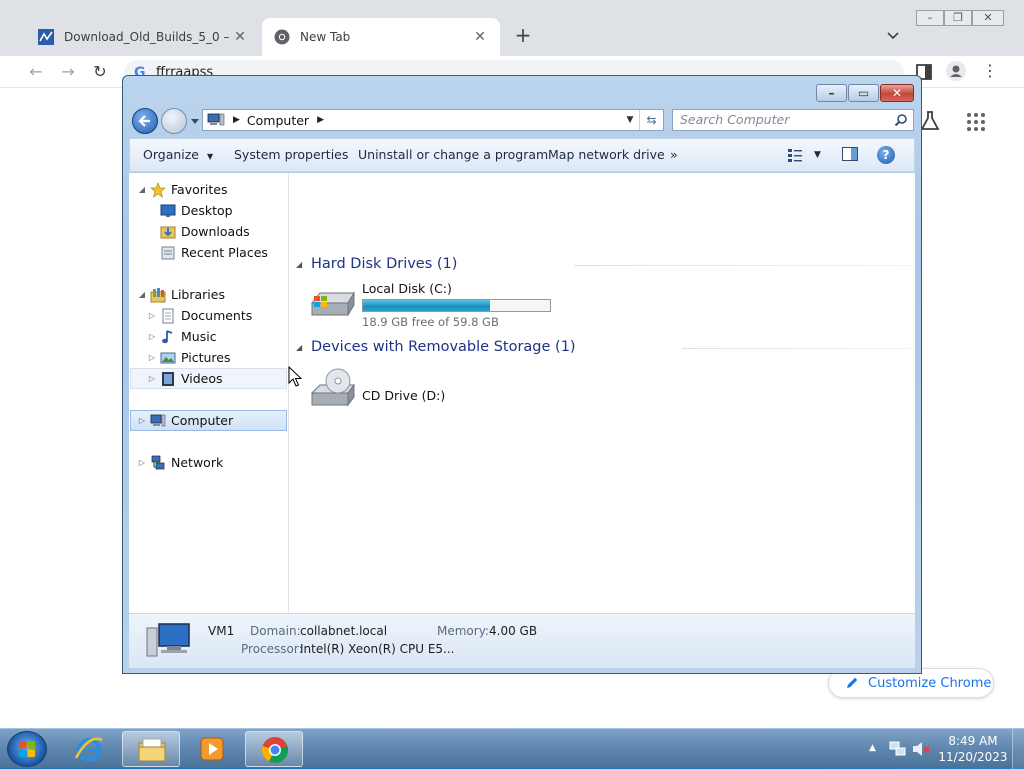 This screenshot has height=769, width=1024. I want to click on computer-monitor-icon, so click(168, 640).